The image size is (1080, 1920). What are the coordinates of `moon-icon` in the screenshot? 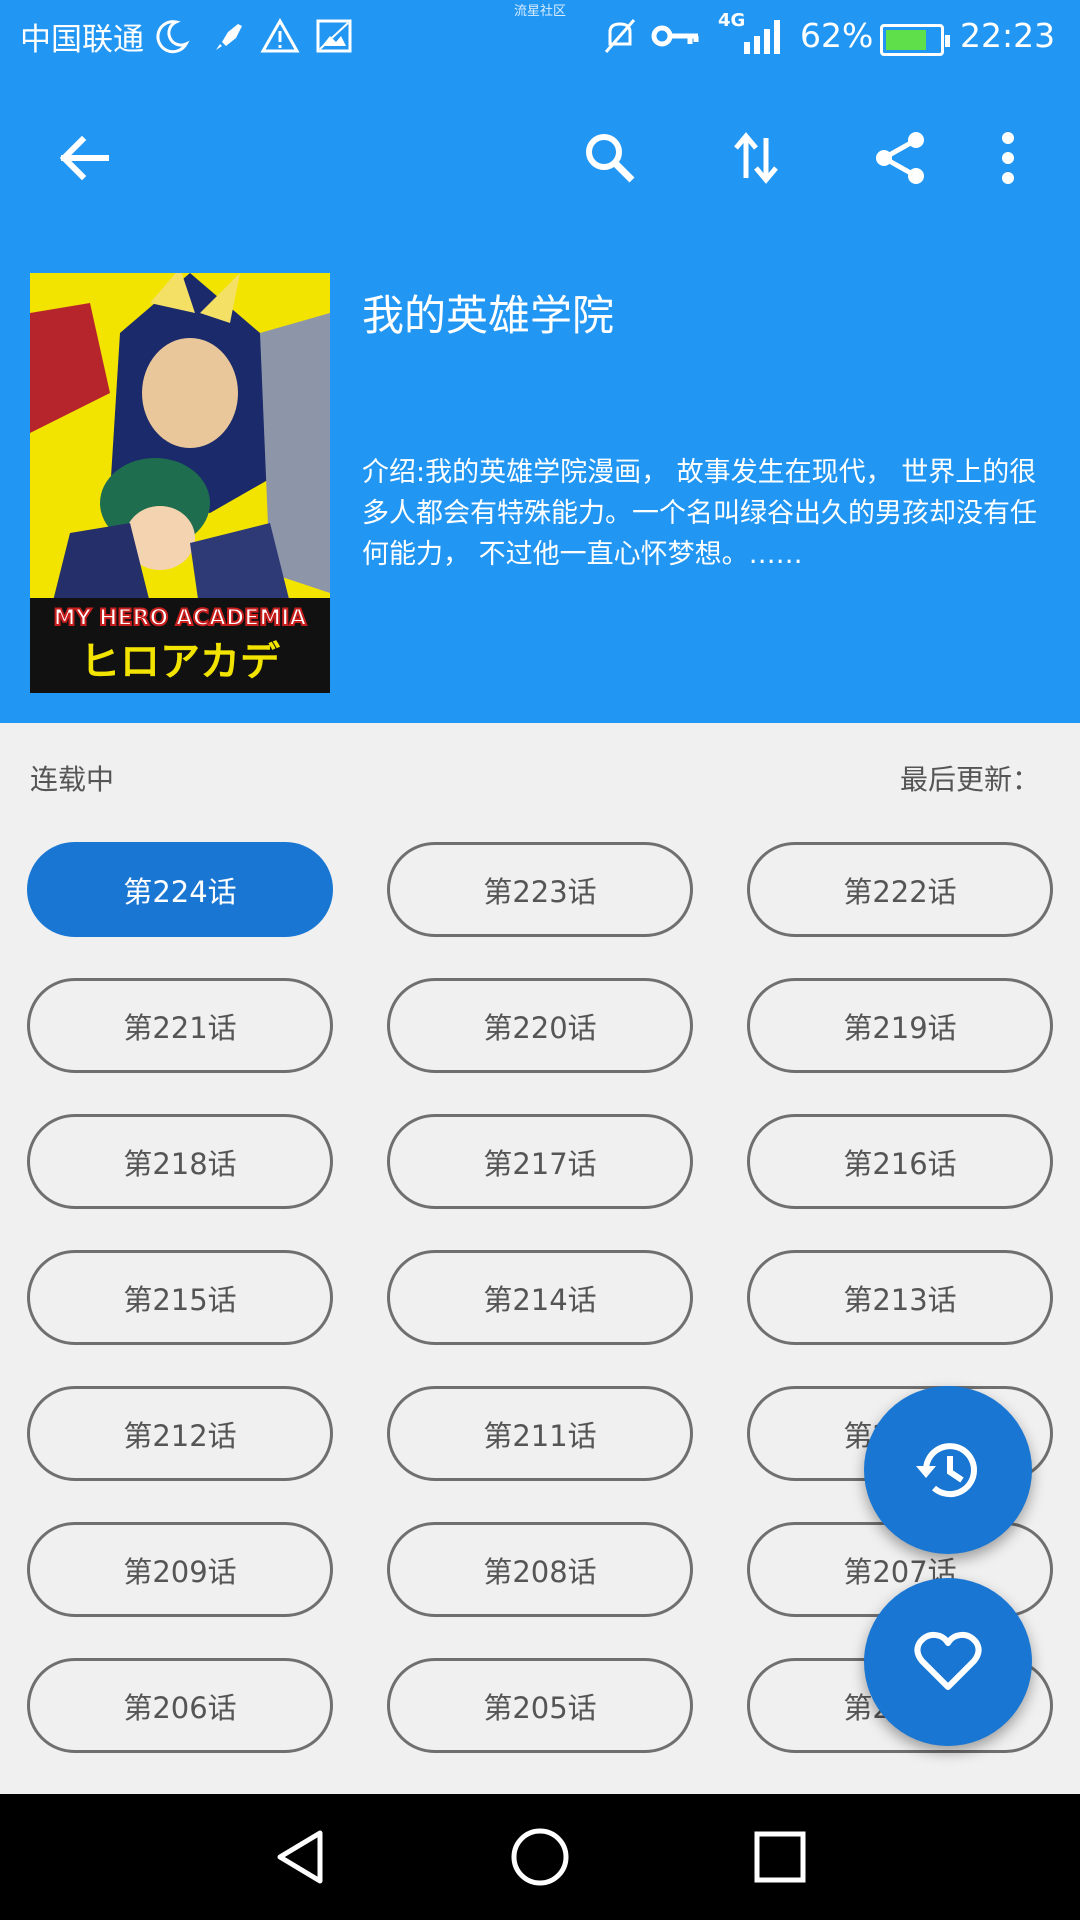 It's located at (172, 36).